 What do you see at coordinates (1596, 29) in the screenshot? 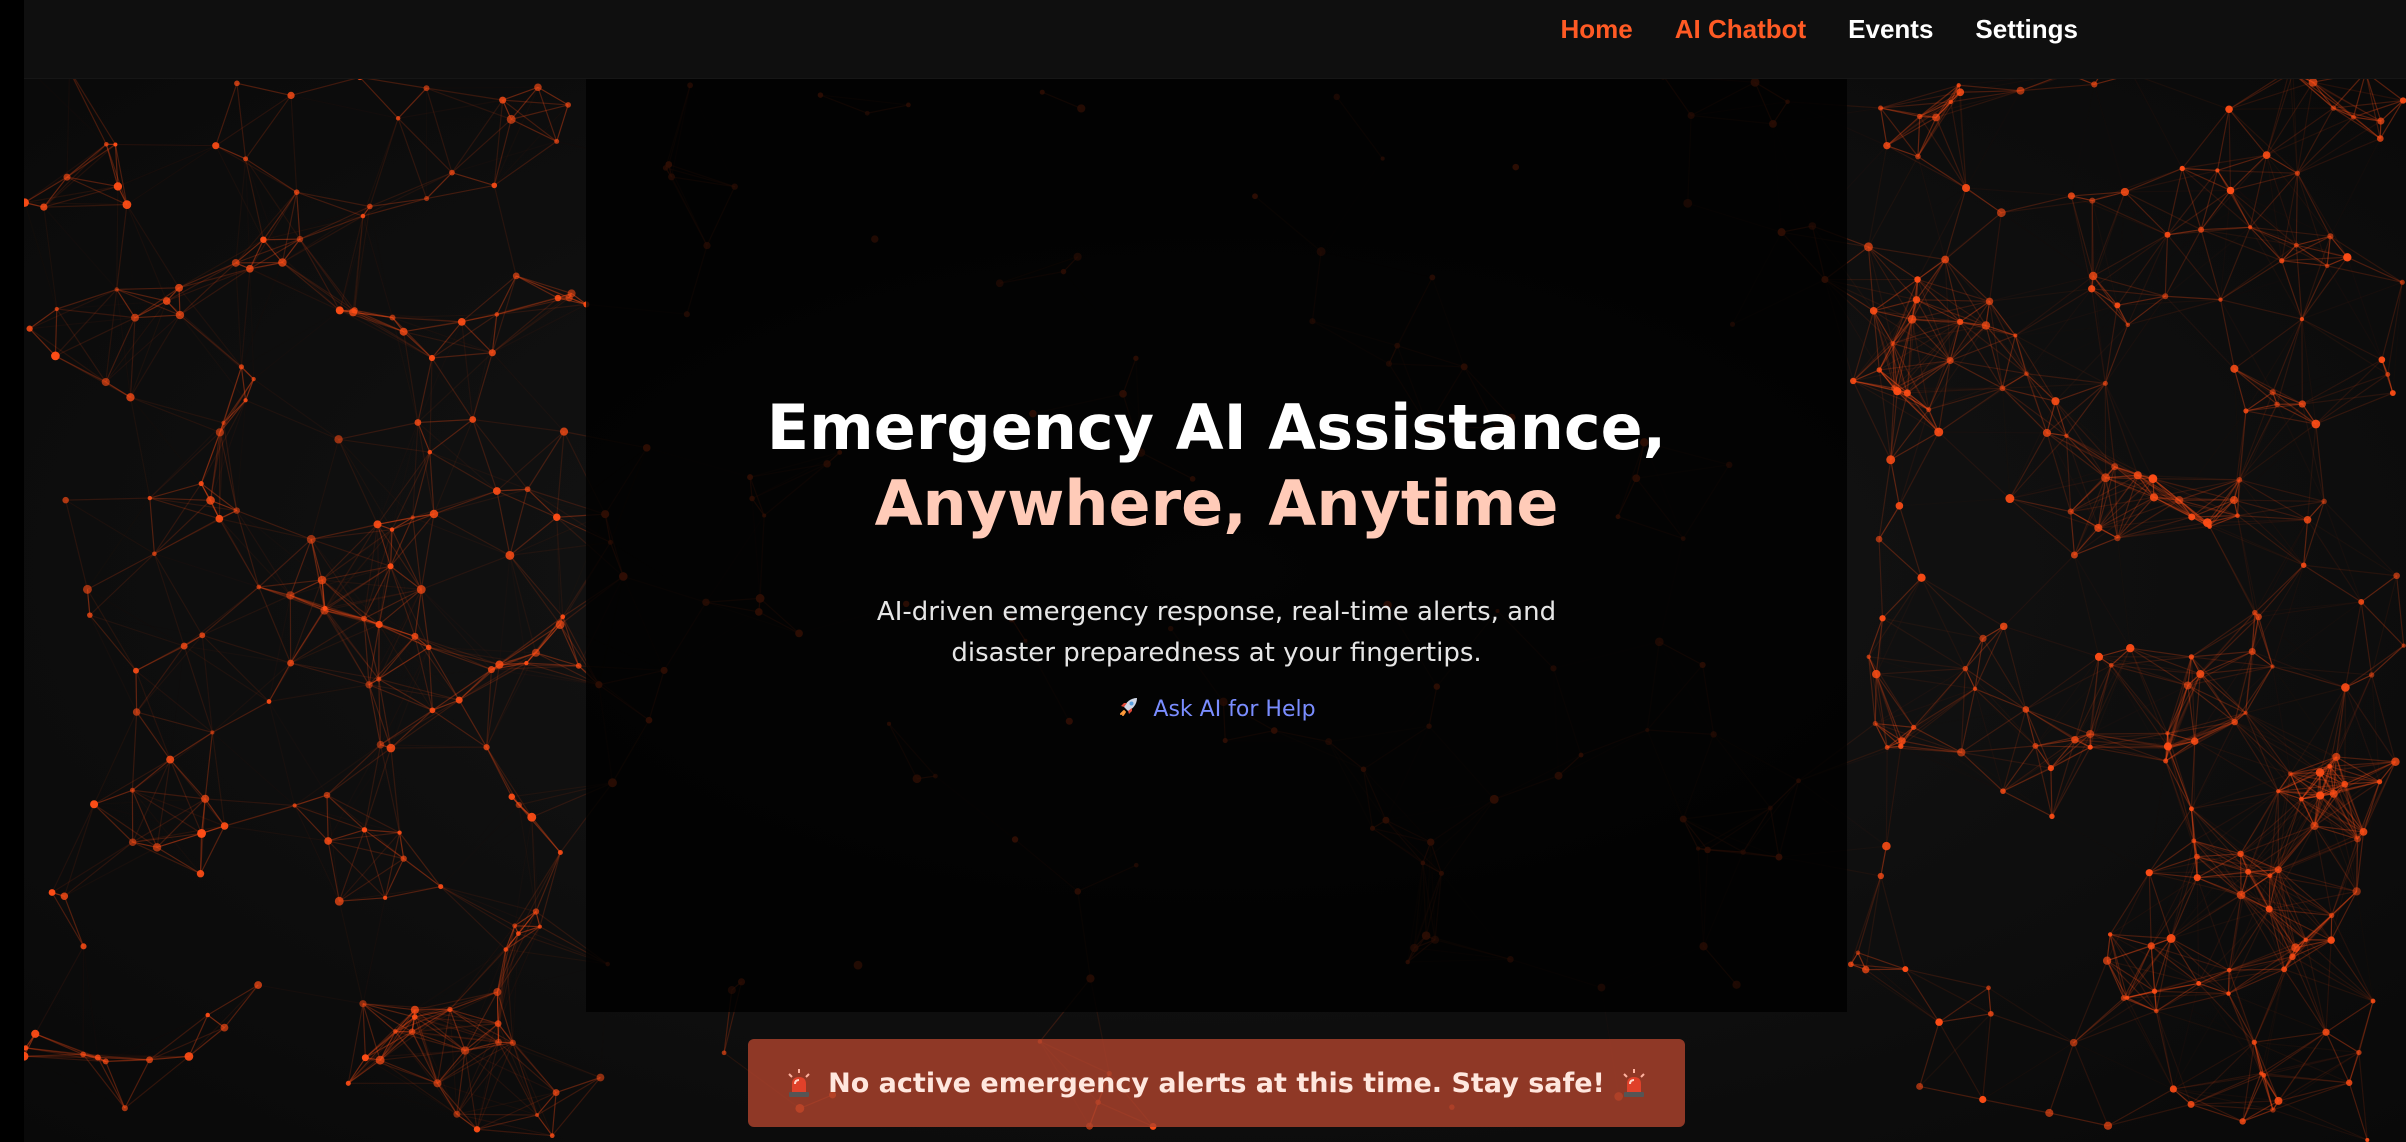
I see `nav-home-link: Home` at bounding box center [1596, 29].